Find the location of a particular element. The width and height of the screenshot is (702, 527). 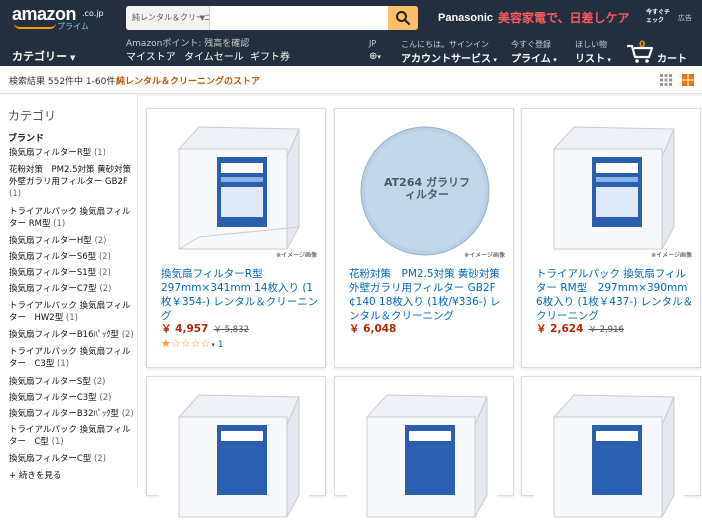

review-count: 1 is located at coordinates (221, 345).